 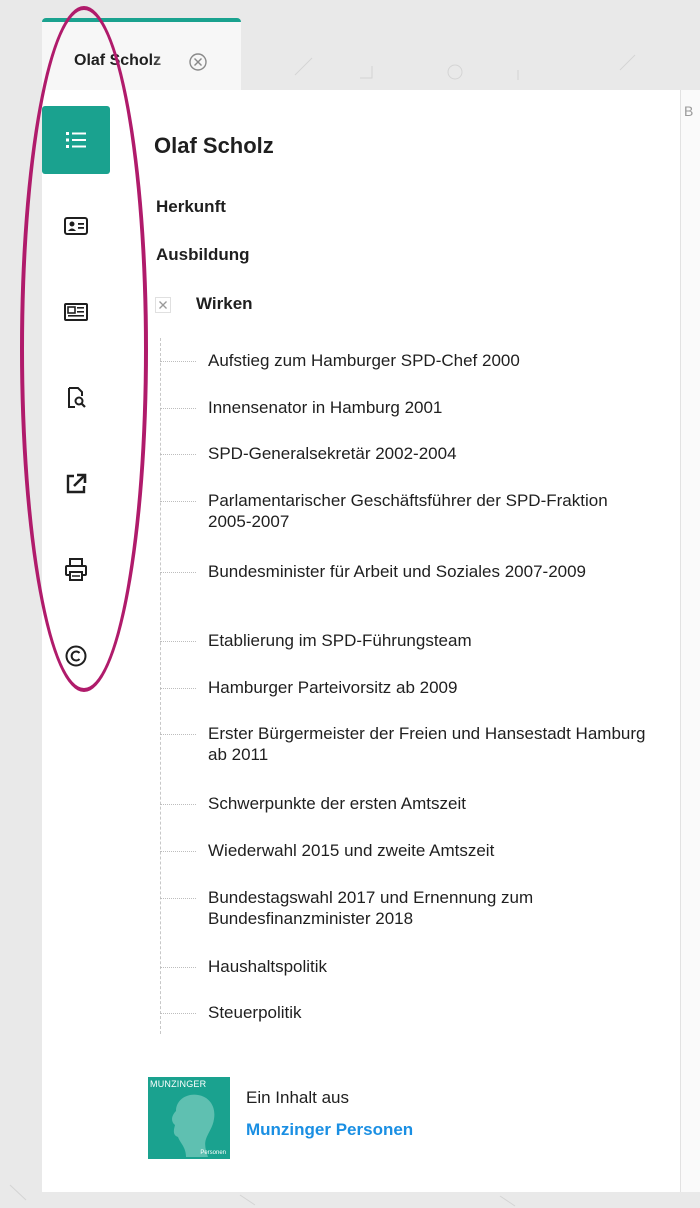 I want to click on copyright-icon, so click(x=76, y=656).